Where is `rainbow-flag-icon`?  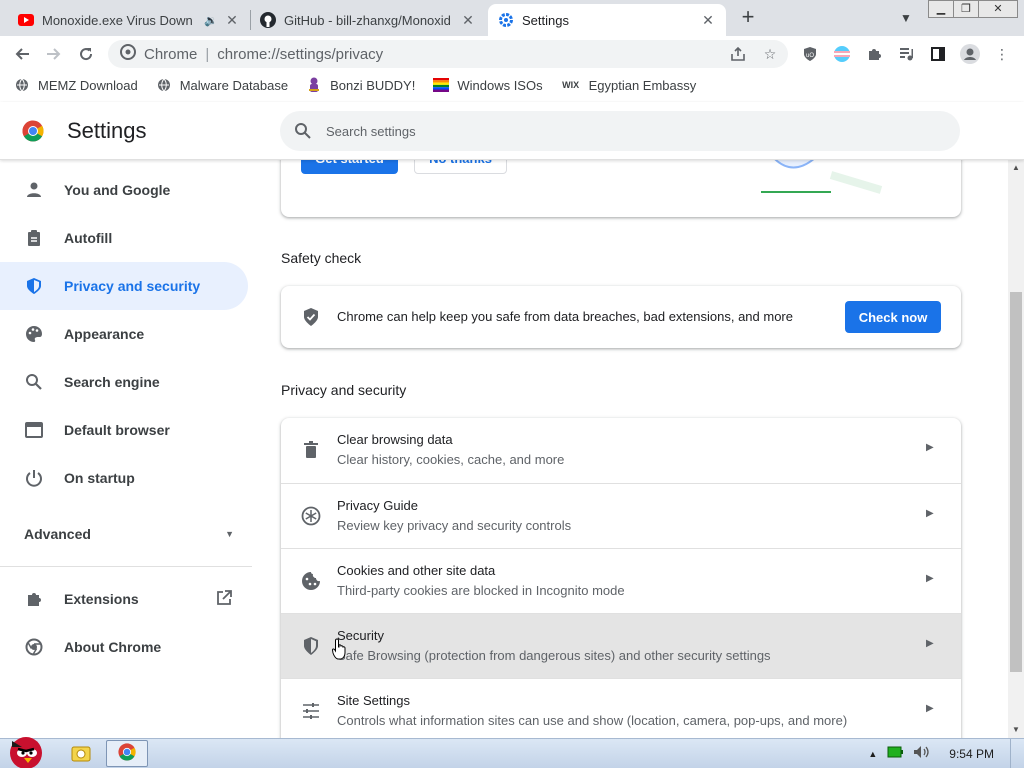
rainbow-flag-icon is located at coordinates (441, 85).